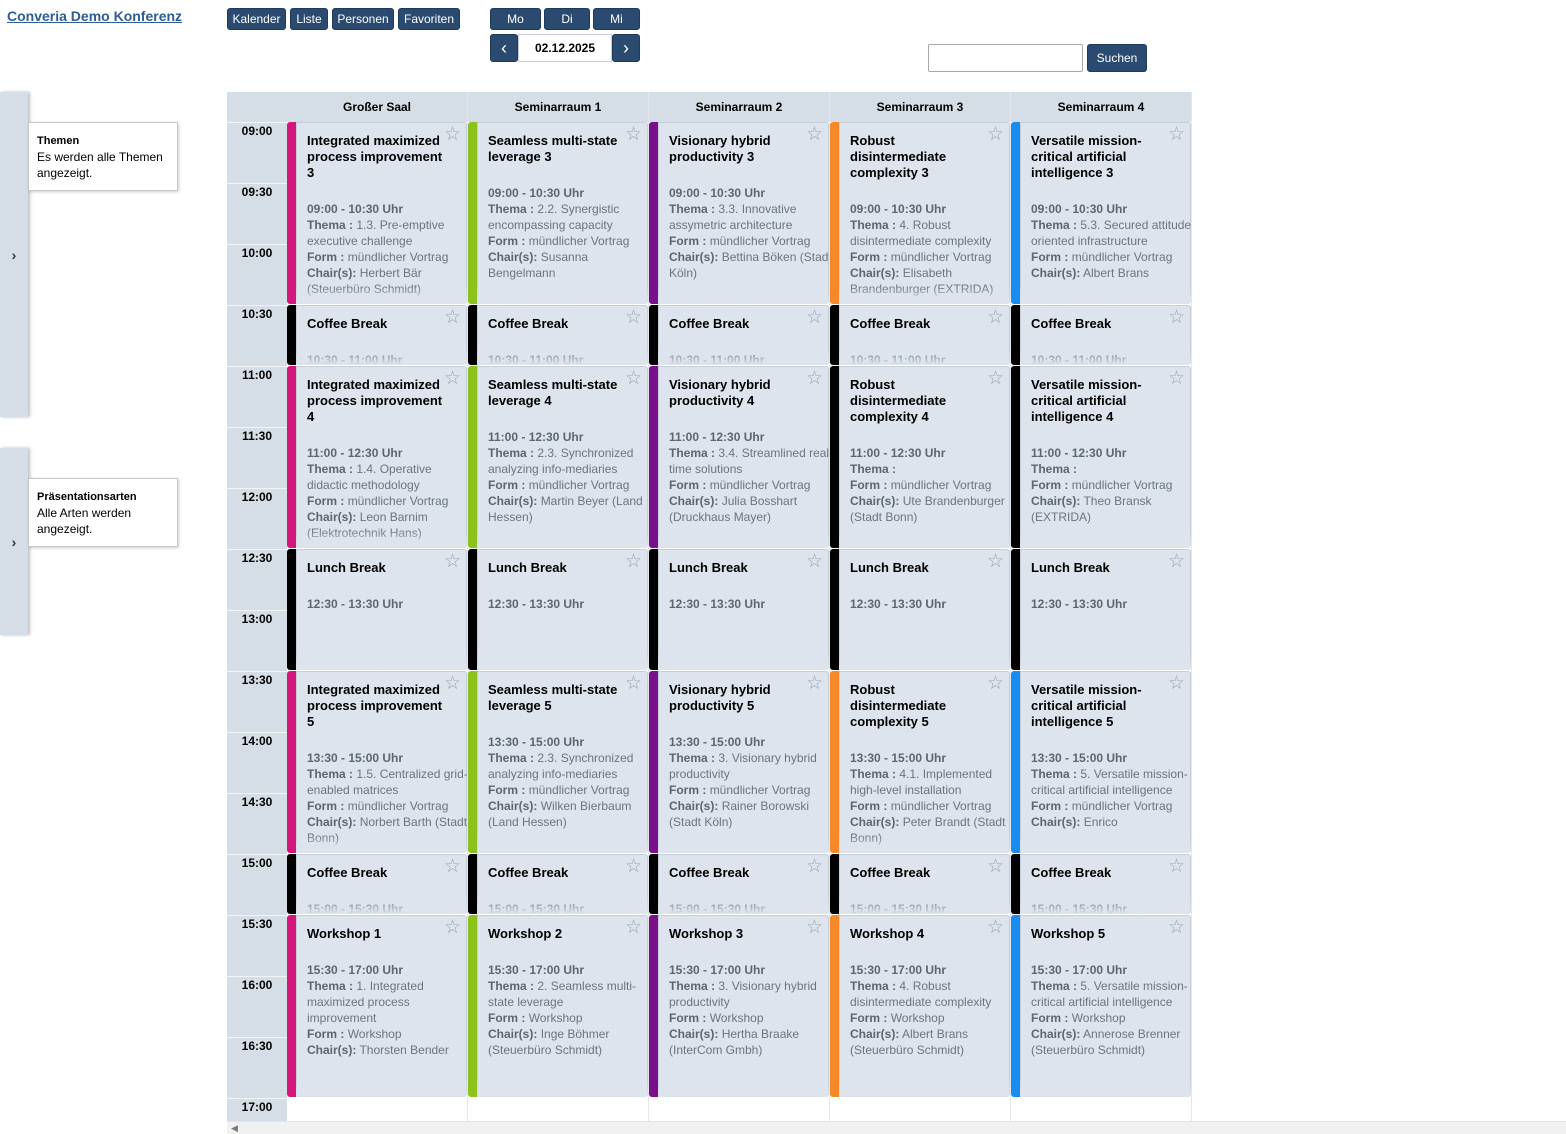 This screenshot has height=1134, width=1566. I want to click on day-di-button: Di, so click(567, 19).